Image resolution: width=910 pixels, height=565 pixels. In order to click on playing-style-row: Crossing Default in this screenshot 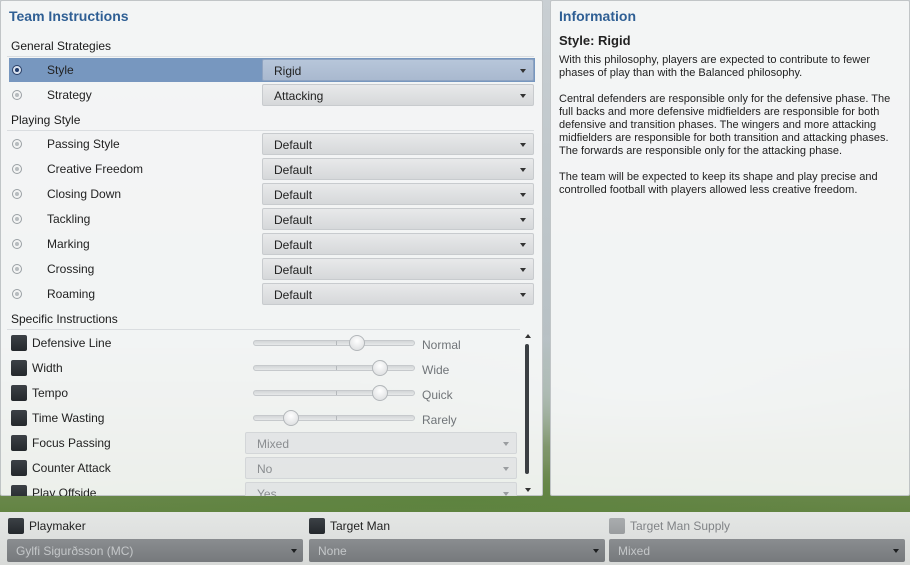, I will do `click(272, 269)`.